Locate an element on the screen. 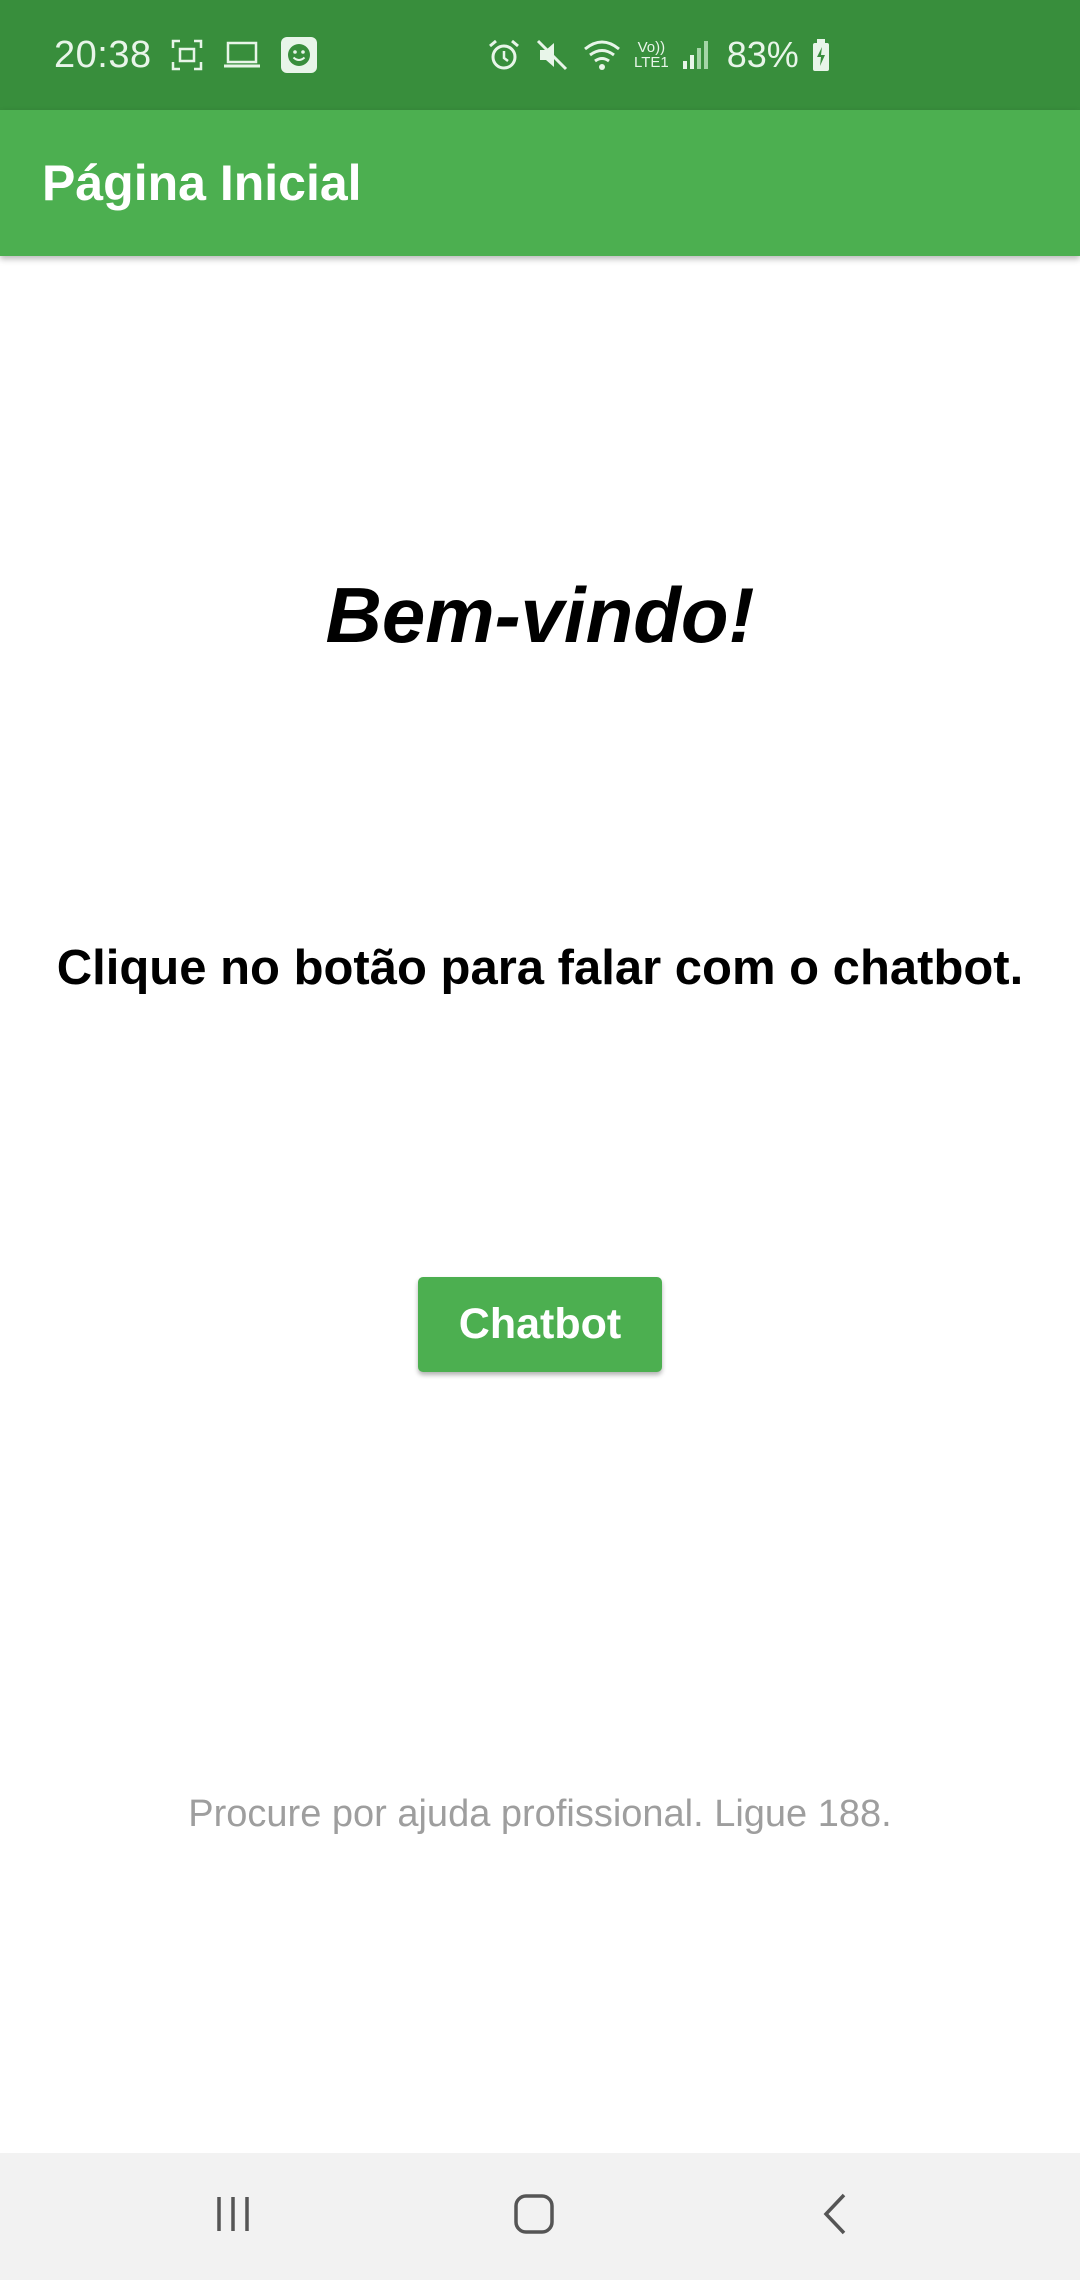  status-bar: 20:38 Vo)) LTE1 83% is located at coordinates (540, 55).